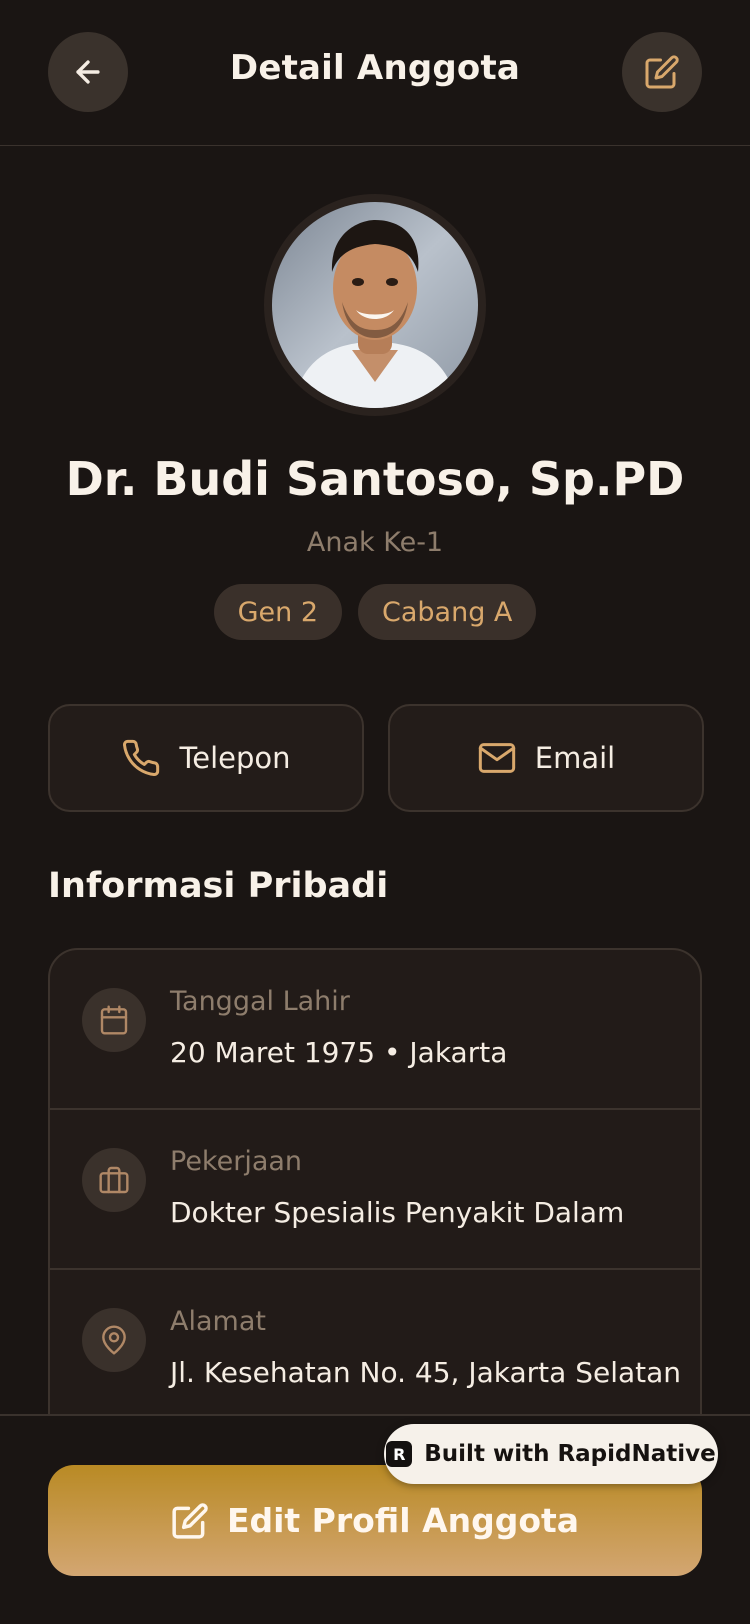 The height and width of the screenshot is (1624, 750). Describe the element at coordinates (141, 757) in the screenshot. I see `phone-icon` at that location.